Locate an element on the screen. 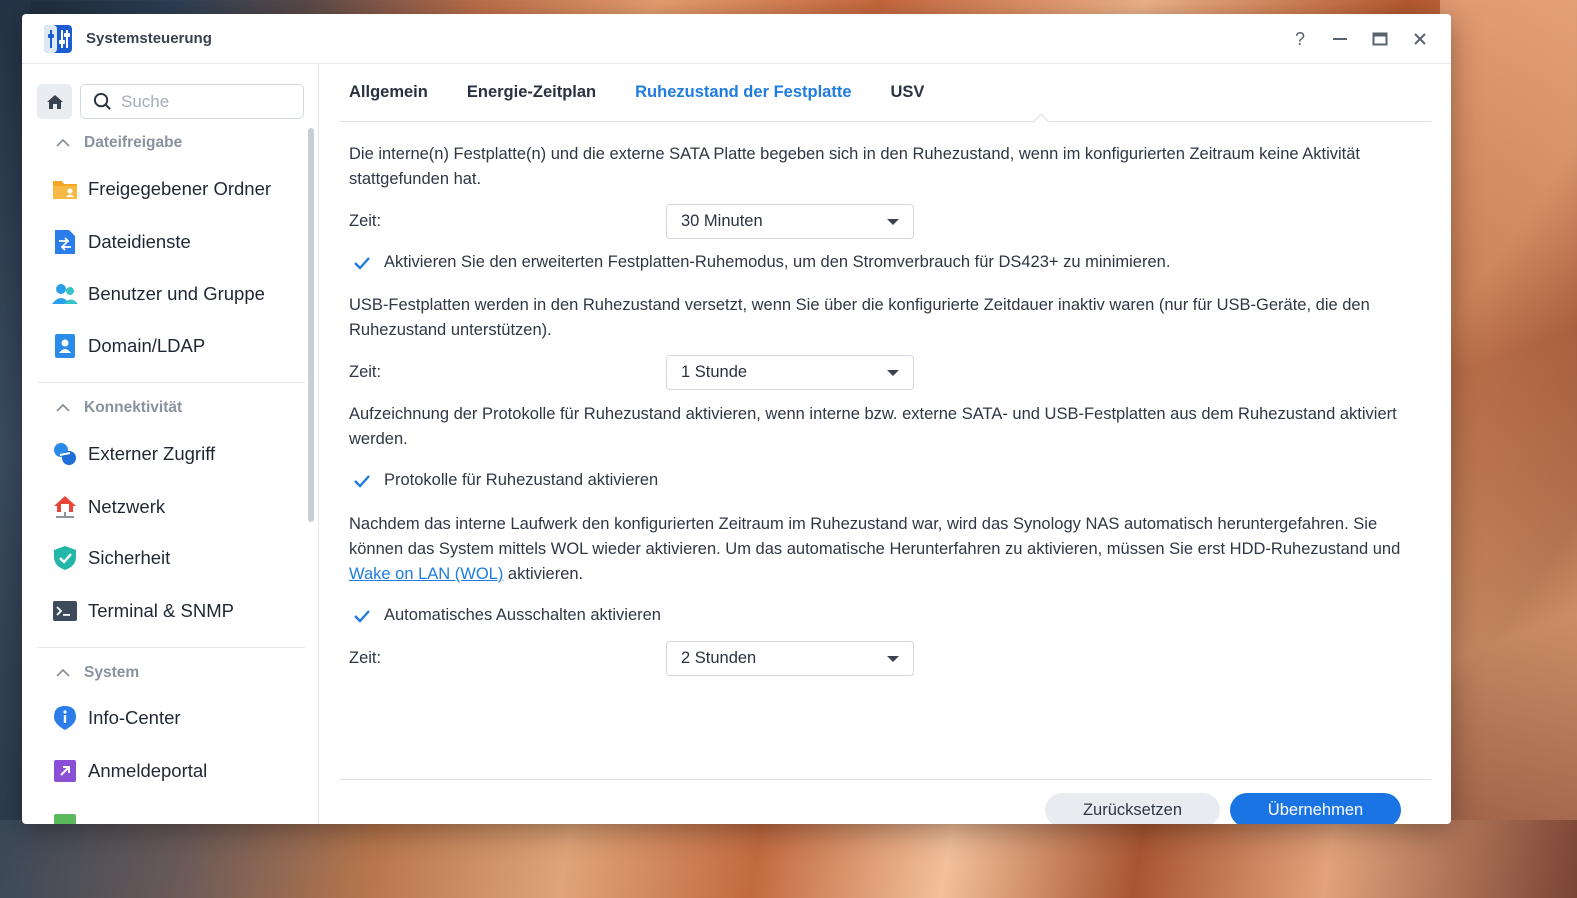 The height and width of the screenshot is (898, 1577). users-icon is located at coordinates (65, 294).